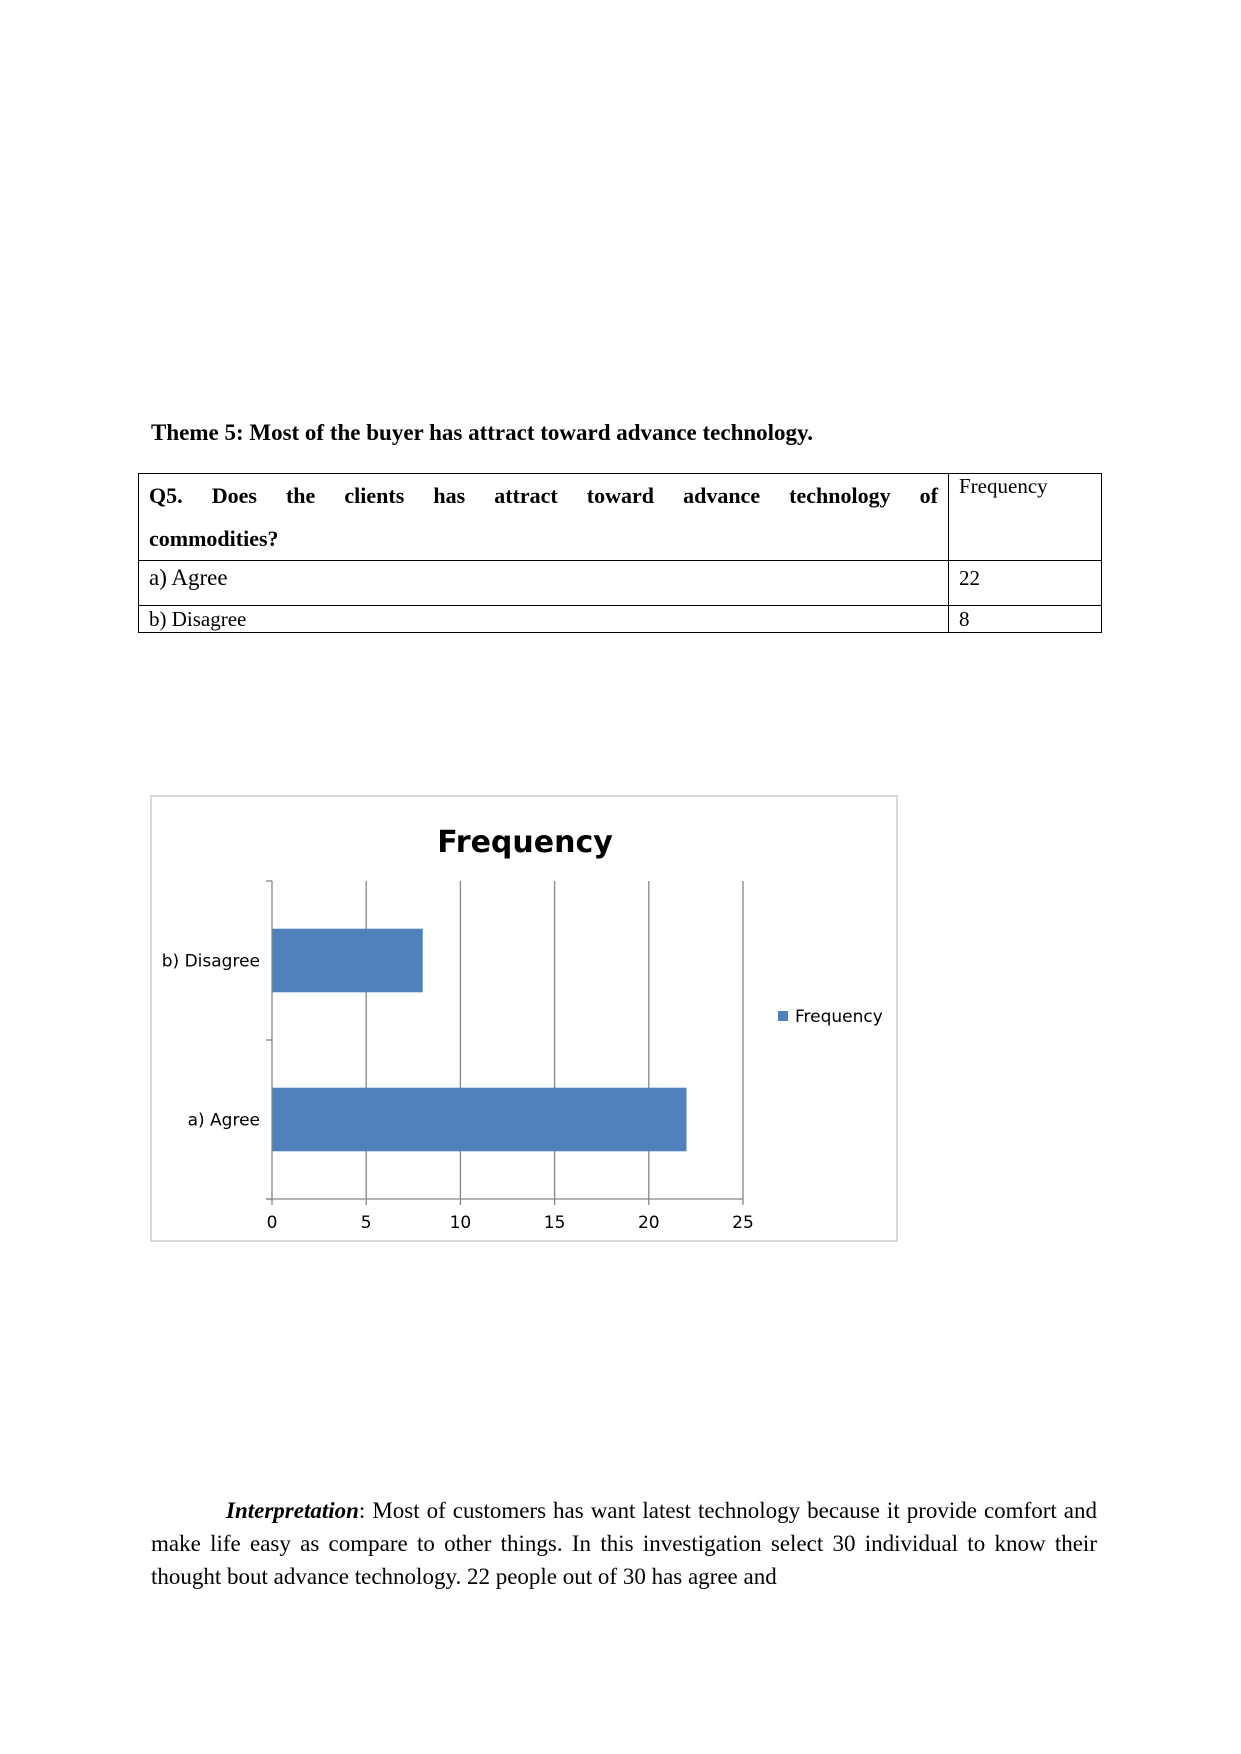 The width and height of the screenshot is (1241, 1754). I want to click on bar-agree, so click(479, 1119).